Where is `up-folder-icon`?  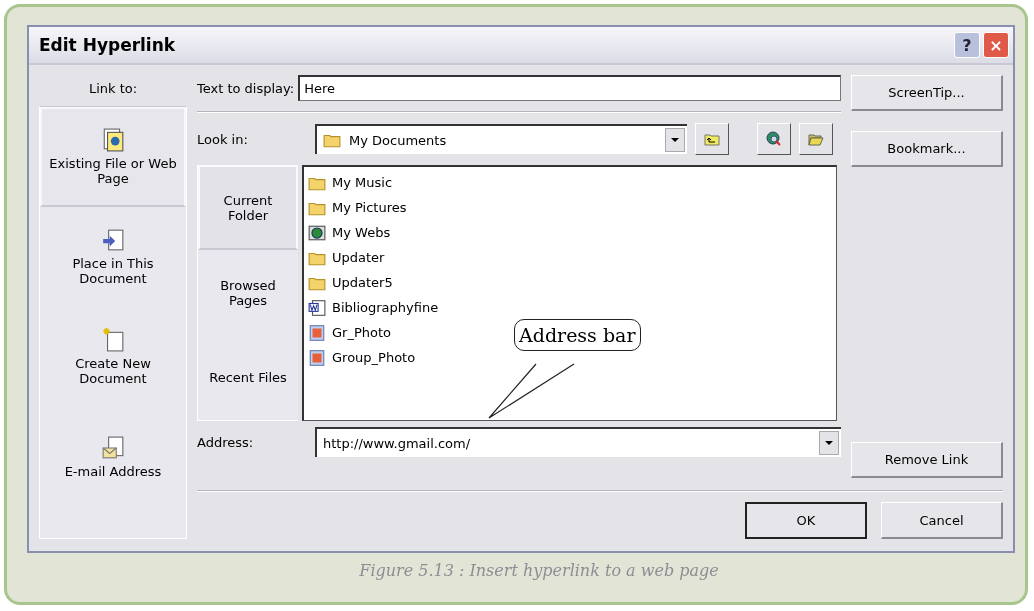
up-folder-icon is located at coordinates (712, 139).